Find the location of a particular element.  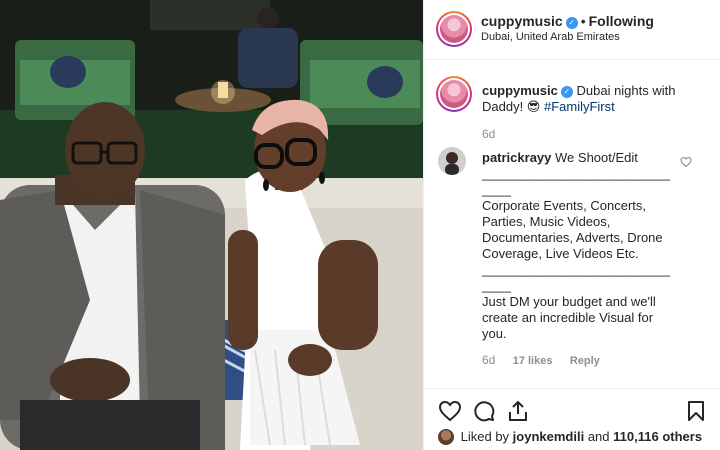

likes-count-link: 110,116 others is located at coordinates (657, 436).